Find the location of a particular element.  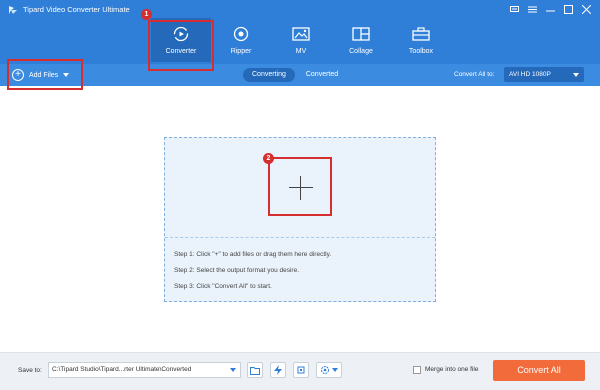

hardware-acceleration-button is located at coordinates (278, 370).